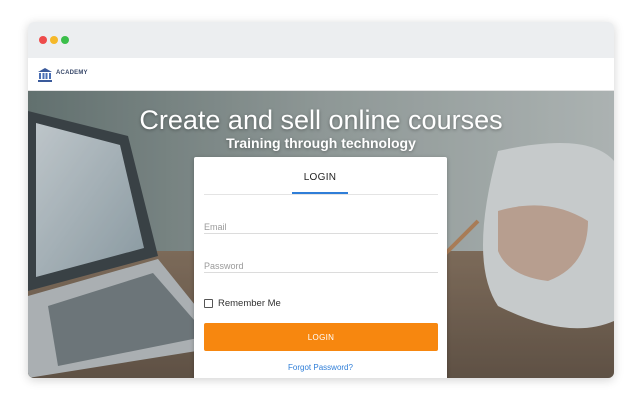  Describe the element at coordinates (321, 40) in the screenshot. I see `window-titlebar` at that location.